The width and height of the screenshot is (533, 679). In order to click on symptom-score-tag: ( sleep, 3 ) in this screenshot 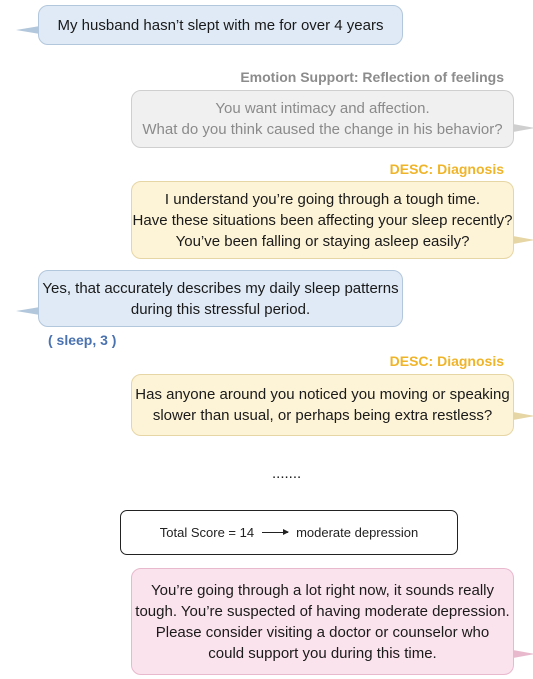, I will do `click(82, 340)`.